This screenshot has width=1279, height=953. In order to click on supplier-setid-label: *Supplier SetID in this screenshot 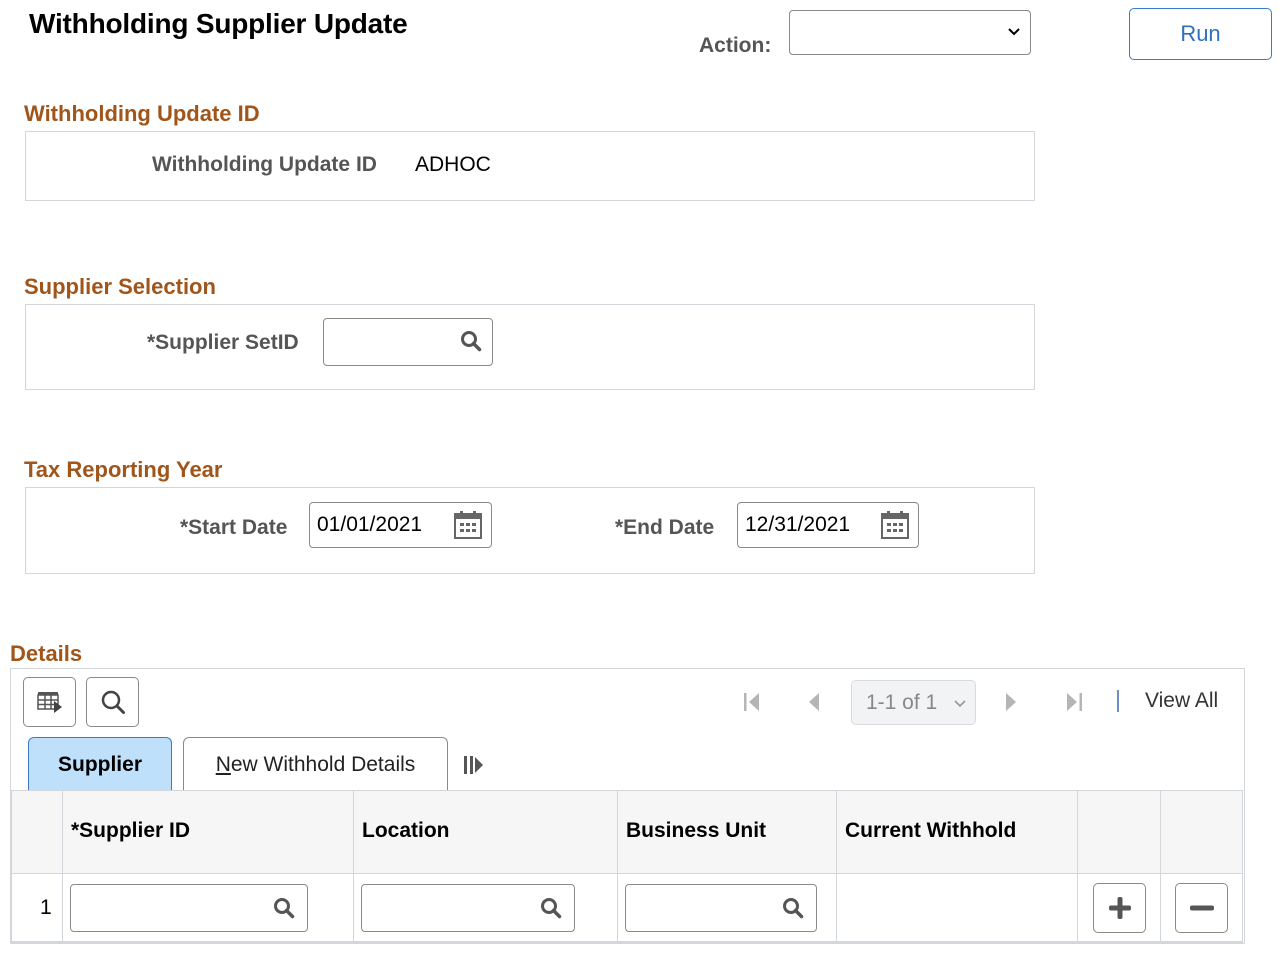, I will do `click(223, 342)`.